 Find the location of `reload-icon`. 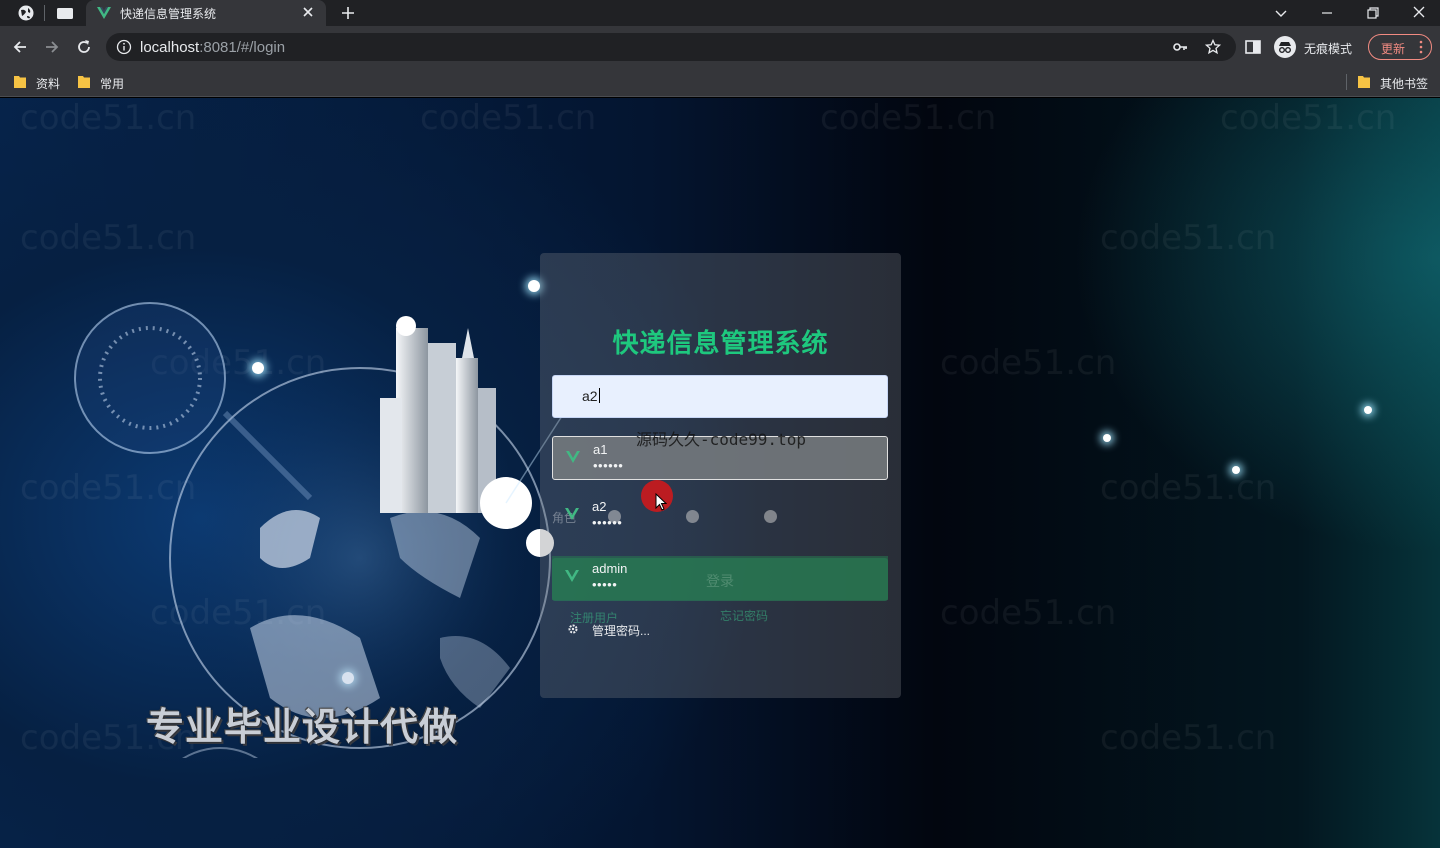

reload-icon is located at coordinates (84, 47).